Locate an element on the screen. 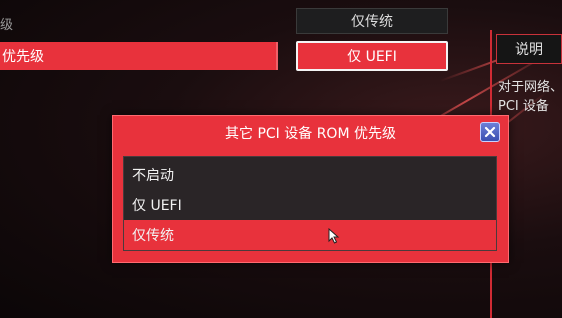  close-icon is located at coordinates (490, 132).